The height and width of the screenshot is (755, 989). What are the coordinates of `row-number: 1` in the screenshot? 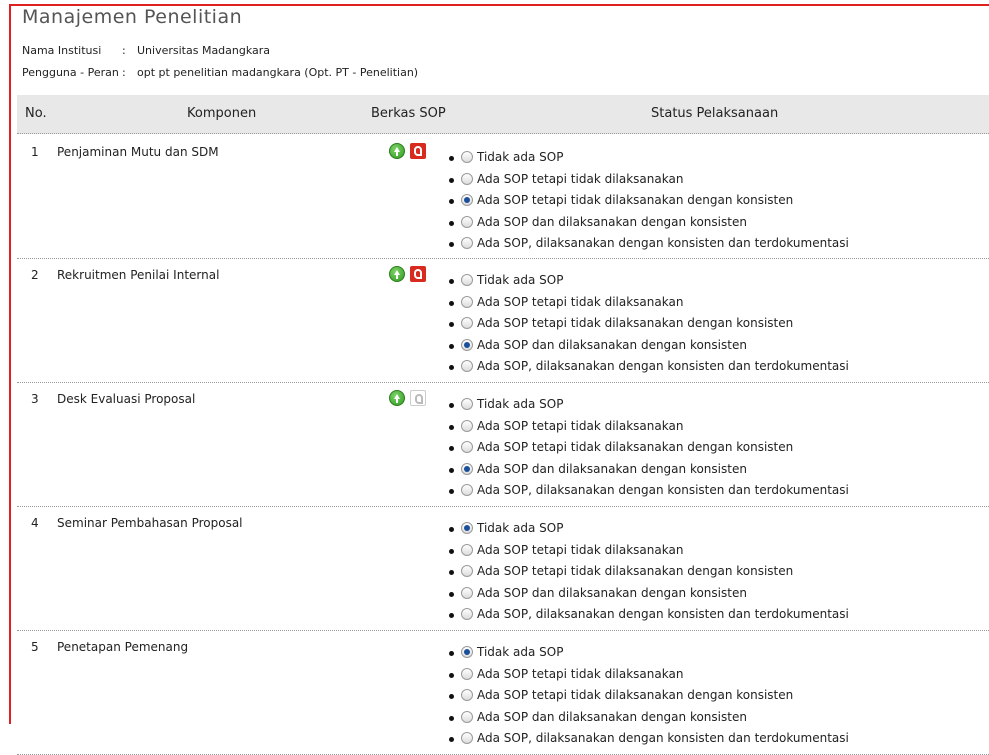 It's located at (35, 152).